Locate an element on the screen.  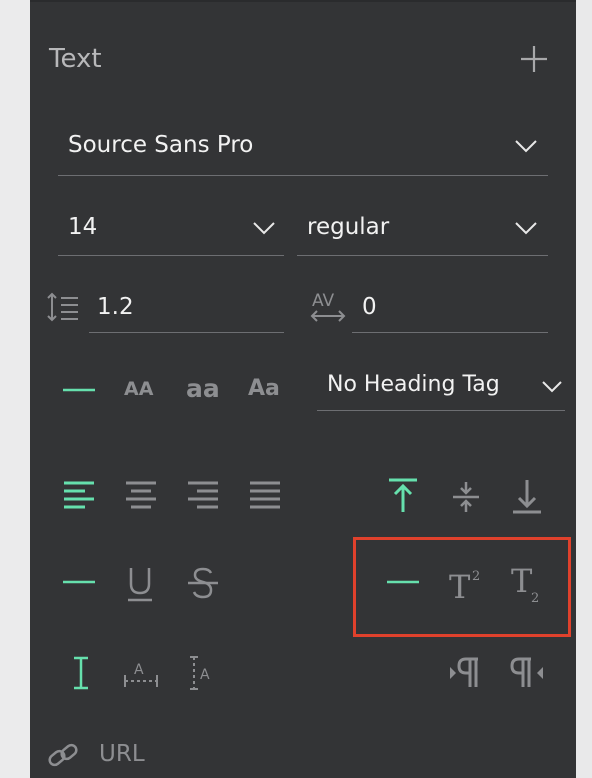
strikethrough-button is located at coordinates (203, 584).